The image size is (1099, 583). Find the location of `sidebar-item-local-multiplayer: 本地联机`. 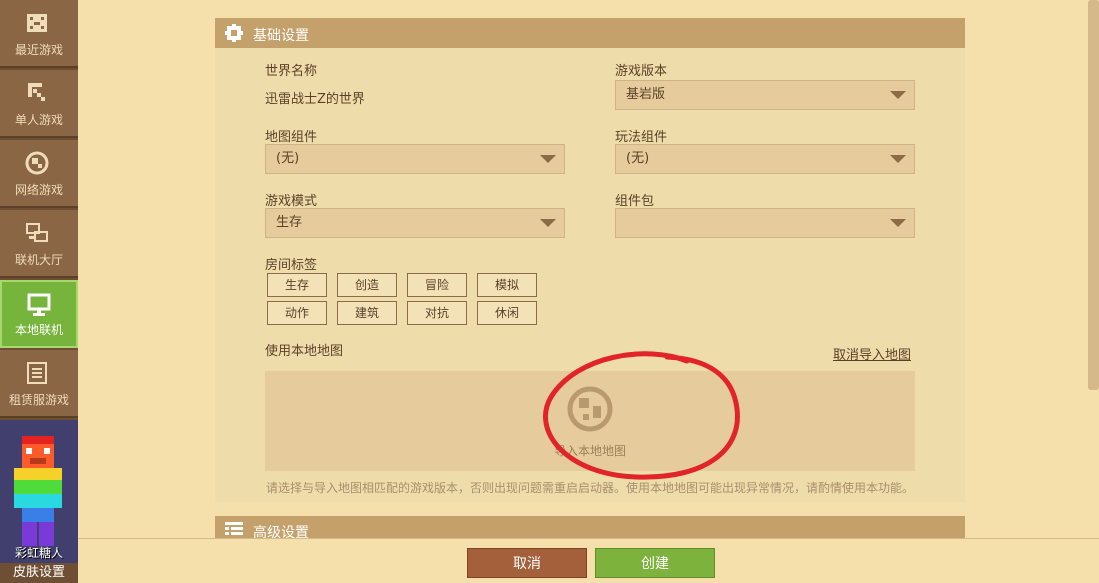

sidebar-item-local-multiplayer: 本地联机 is located at coordinates (39, 314).